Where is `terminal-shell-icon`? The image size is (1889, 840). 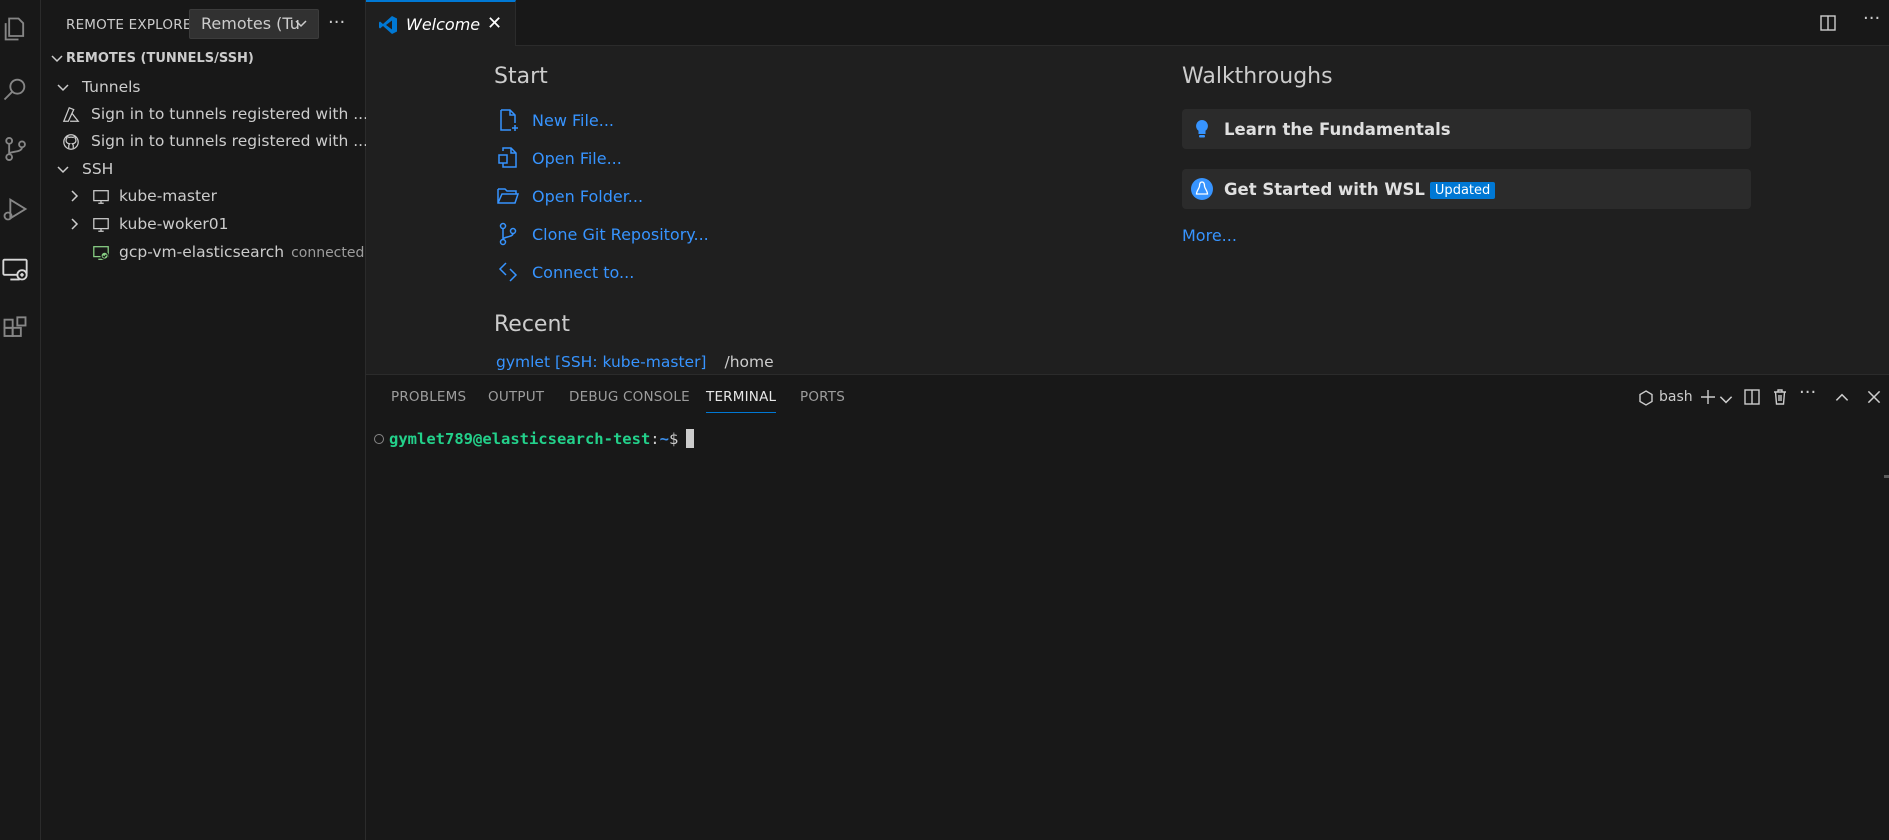 terminal-shell-icon is located at coordinates (1646, 400).